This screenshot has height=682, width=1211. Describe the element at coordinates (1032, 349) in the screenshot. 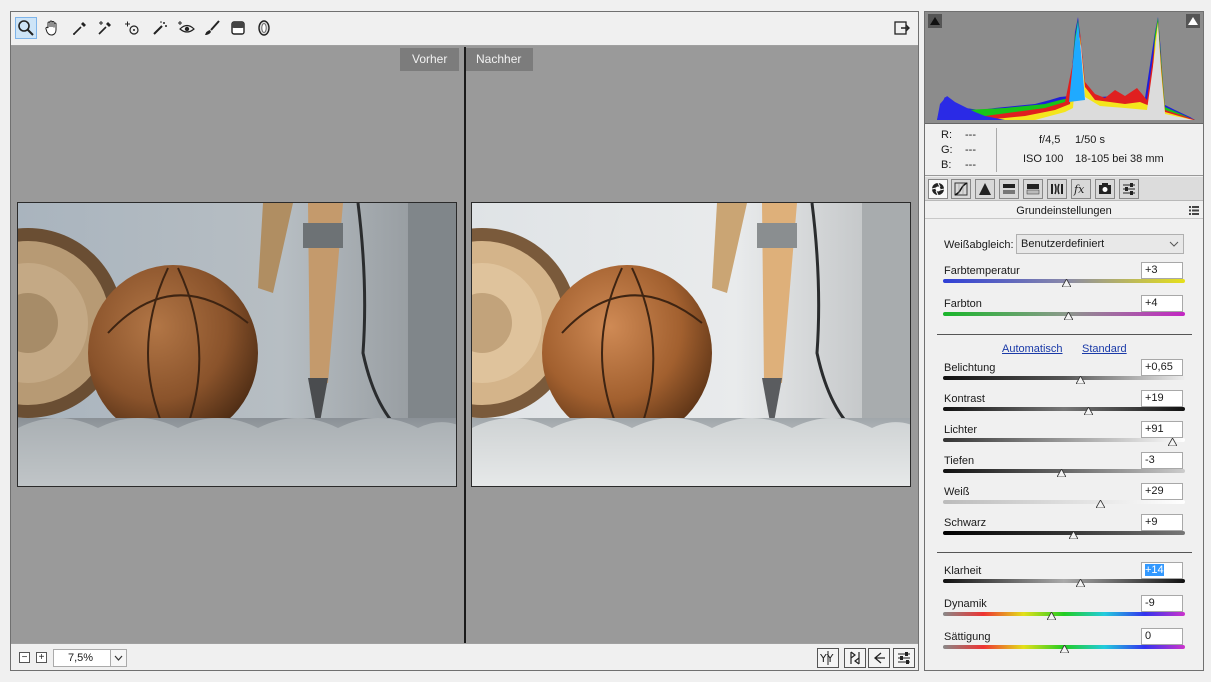

I see `auto-link: Automatisch` at that location.